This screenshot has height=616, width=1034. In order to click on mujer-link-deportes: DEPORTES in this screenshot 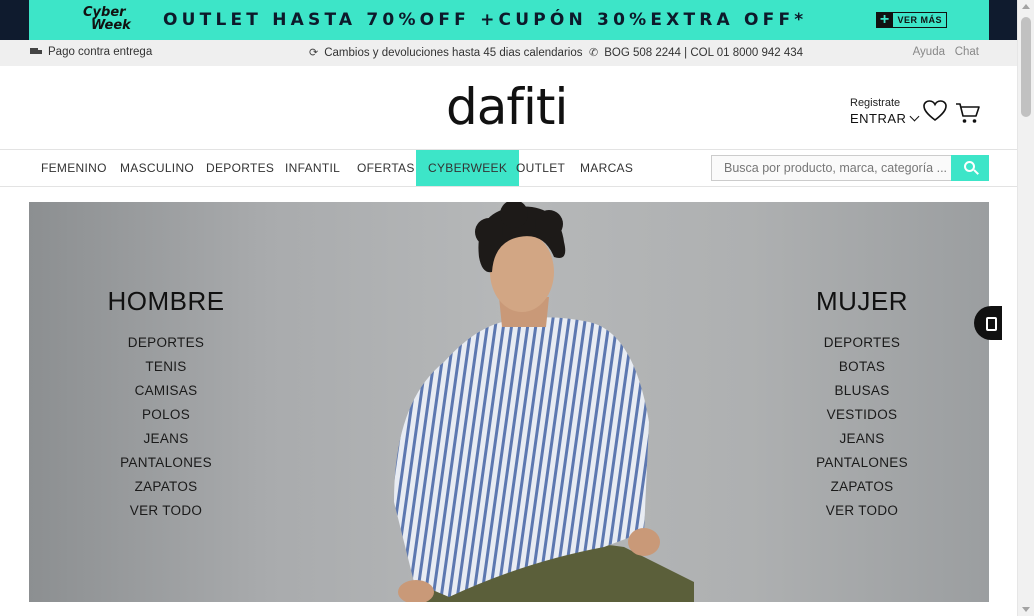, I will do `click(862, 343)`.